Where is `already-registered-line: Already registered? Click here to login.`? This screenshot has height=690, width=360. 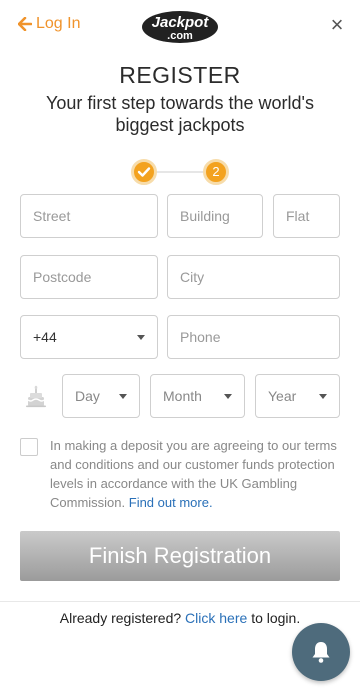
already-registered-line: Already registered? Click here to login. is located at coordinates (180, 618).